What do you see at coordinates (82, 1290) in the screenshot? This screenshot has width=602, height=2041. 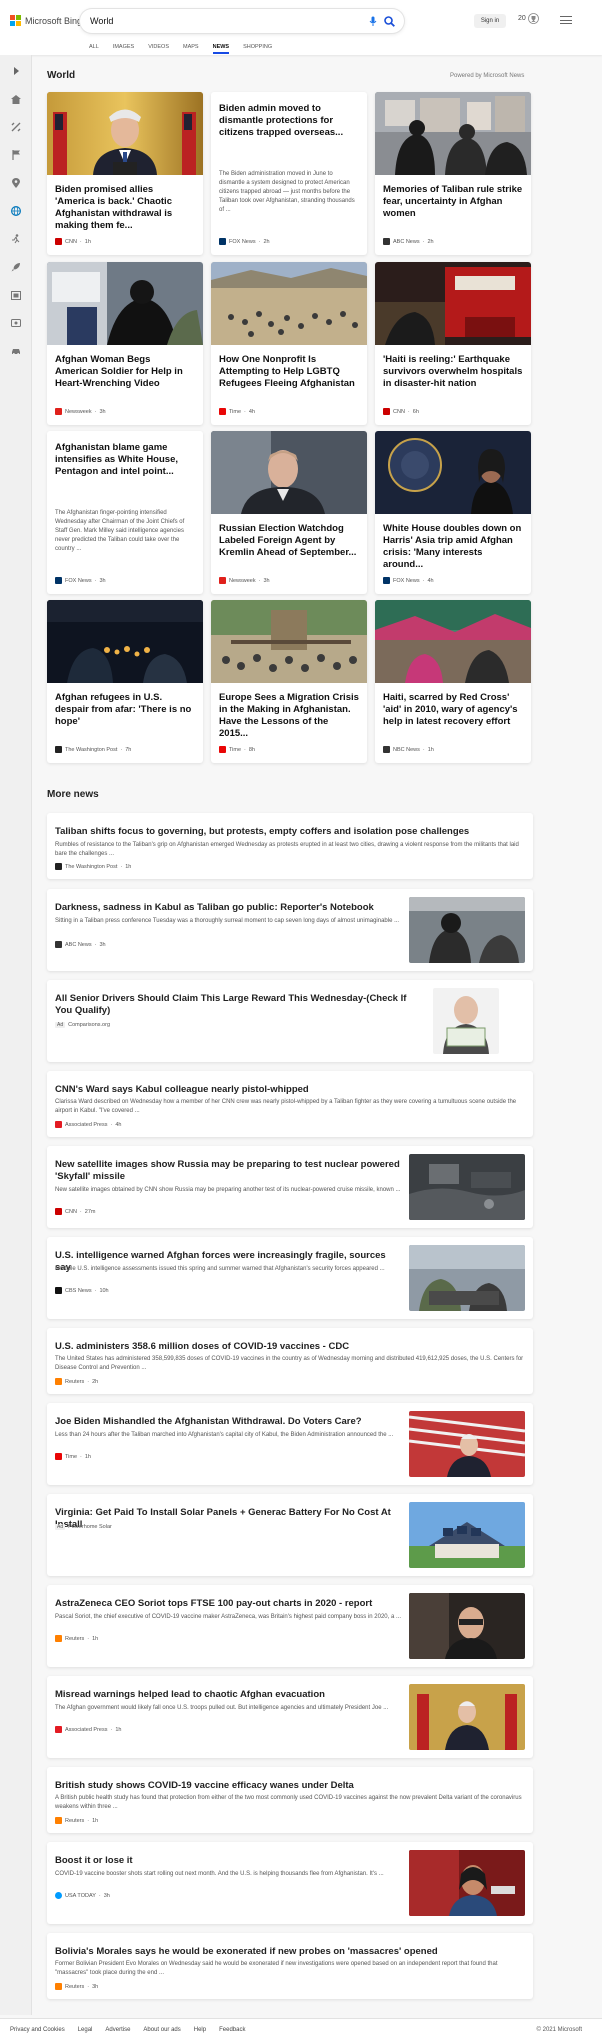 I see `news-source: CBS News · 10h` at bounding box center [82, 1290].